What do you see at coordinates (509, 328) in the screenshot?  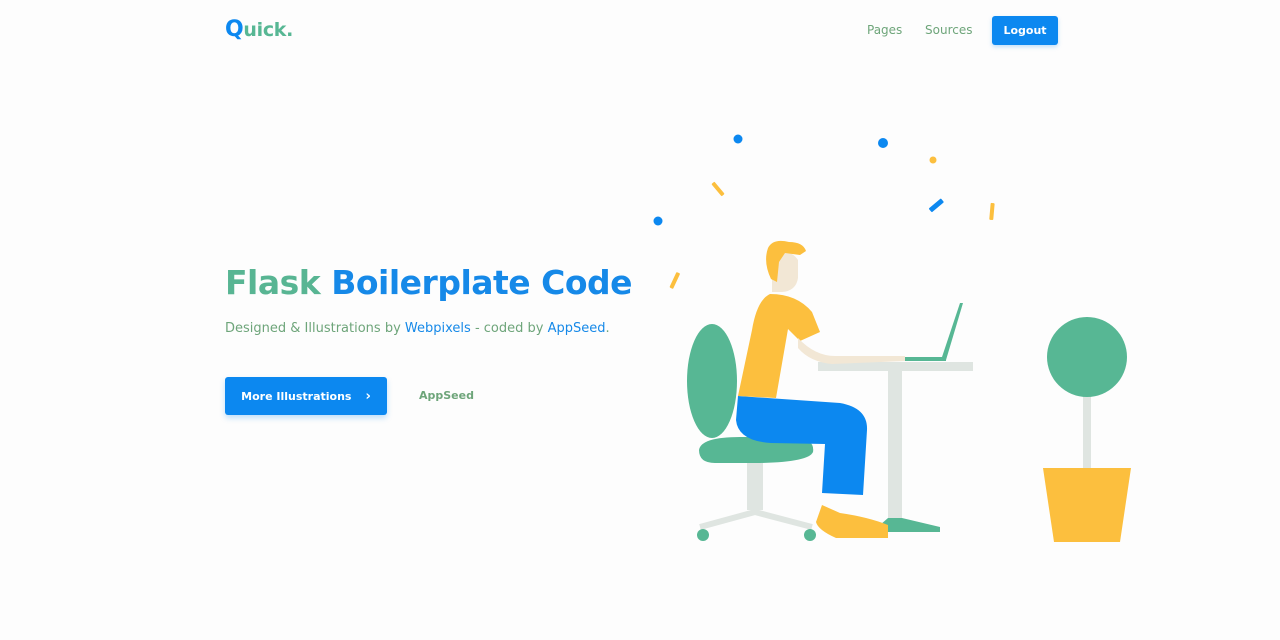 I see `subtitle-middle: - coded by` at bounding box center [509, 328].